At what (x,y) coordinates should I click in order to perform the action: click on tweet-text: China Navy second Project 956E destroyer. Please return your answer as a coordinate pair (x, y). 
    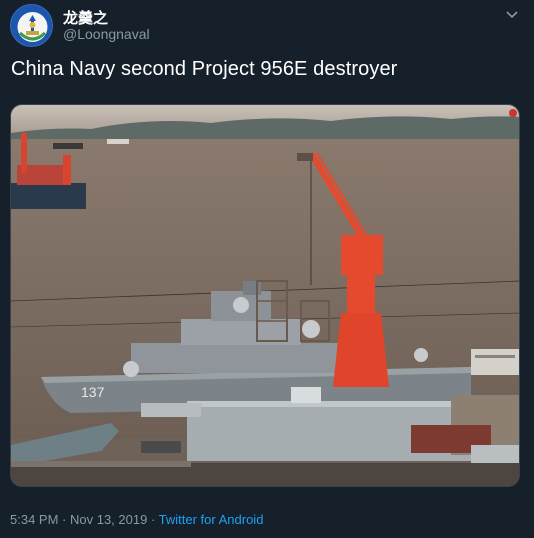
    Looking at the image, I should click on (204, 69).